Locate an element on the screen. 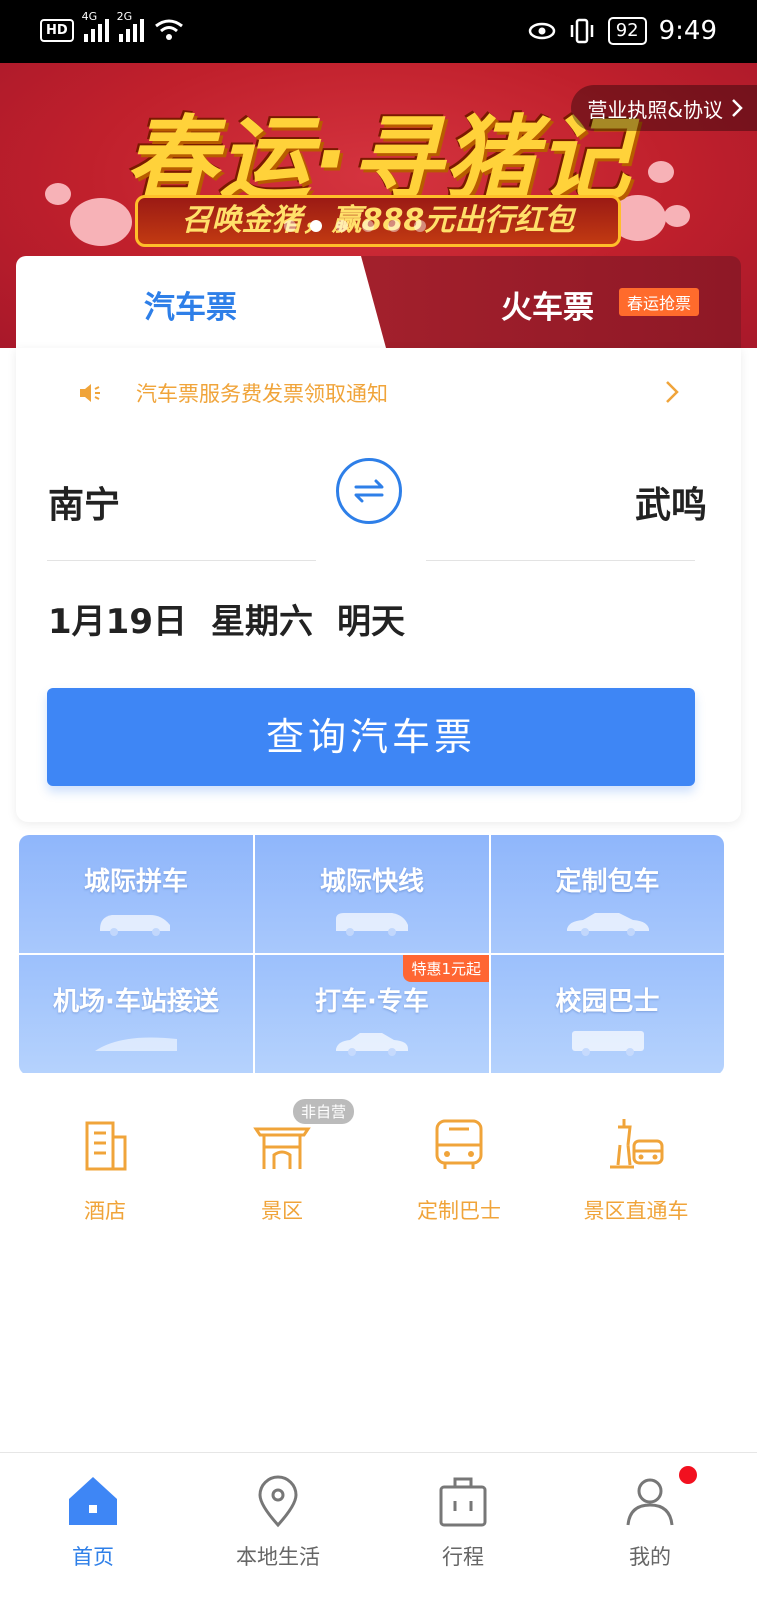  nav-mine: 我的 is located at coordinates (650, 1521).